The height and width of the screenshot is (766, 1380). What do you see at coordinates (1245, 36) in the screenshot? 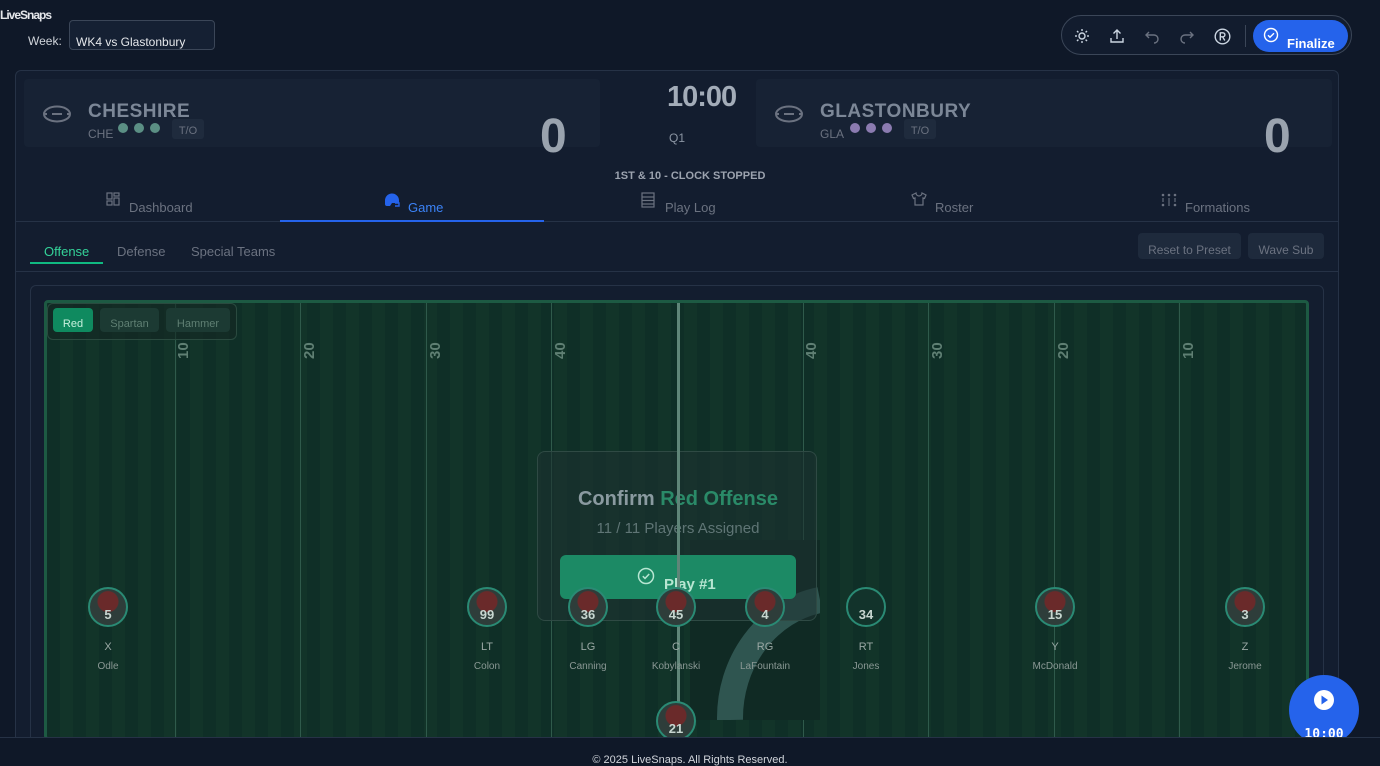
I see `toolbar-divider` at bounding box center [1245, 36].